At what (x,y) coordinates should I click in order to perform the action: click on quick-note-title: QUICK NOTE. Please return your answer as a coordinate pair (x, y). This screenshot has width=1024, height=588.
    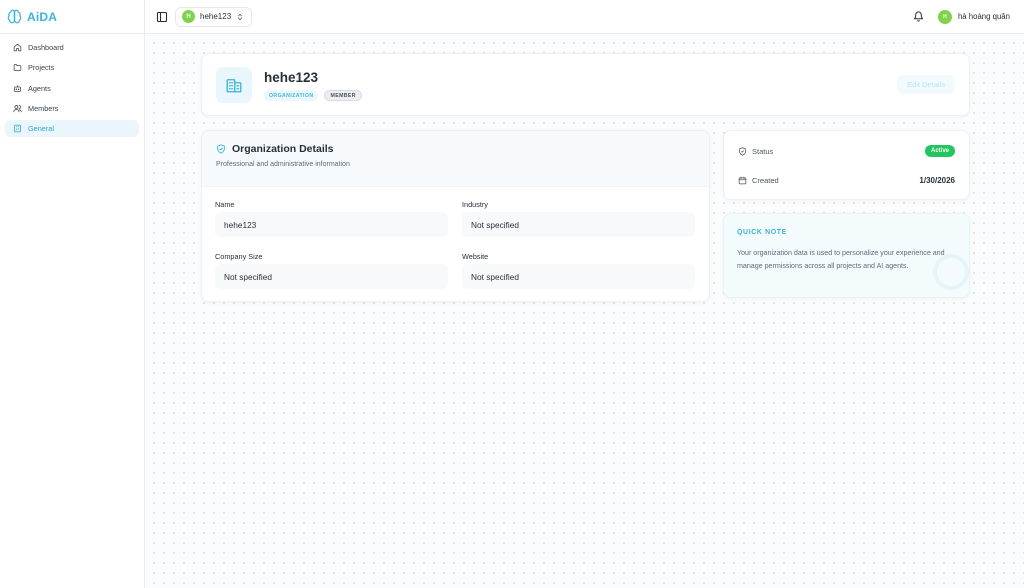
    Looking at the image, I should click on (762, 232).